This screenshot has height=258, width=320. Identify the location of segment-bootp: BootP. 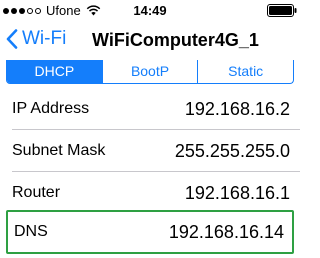
(149, 71).